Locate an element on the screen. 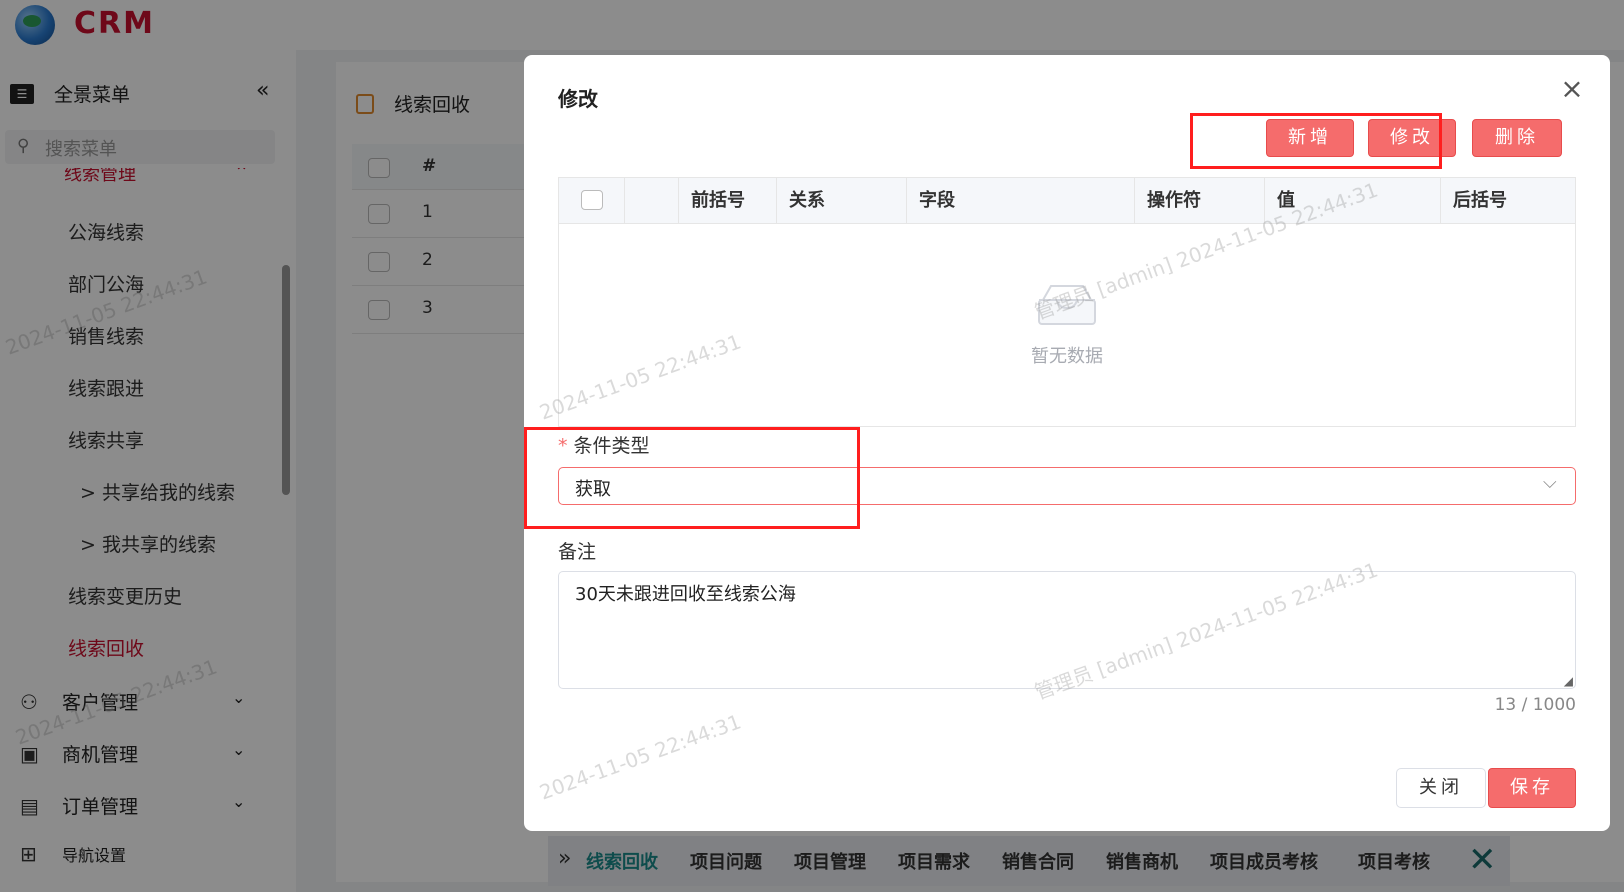 The height and width of the screenshot is (892, 1624). edit-button: 修改 is located at coordinates (1412, 138).